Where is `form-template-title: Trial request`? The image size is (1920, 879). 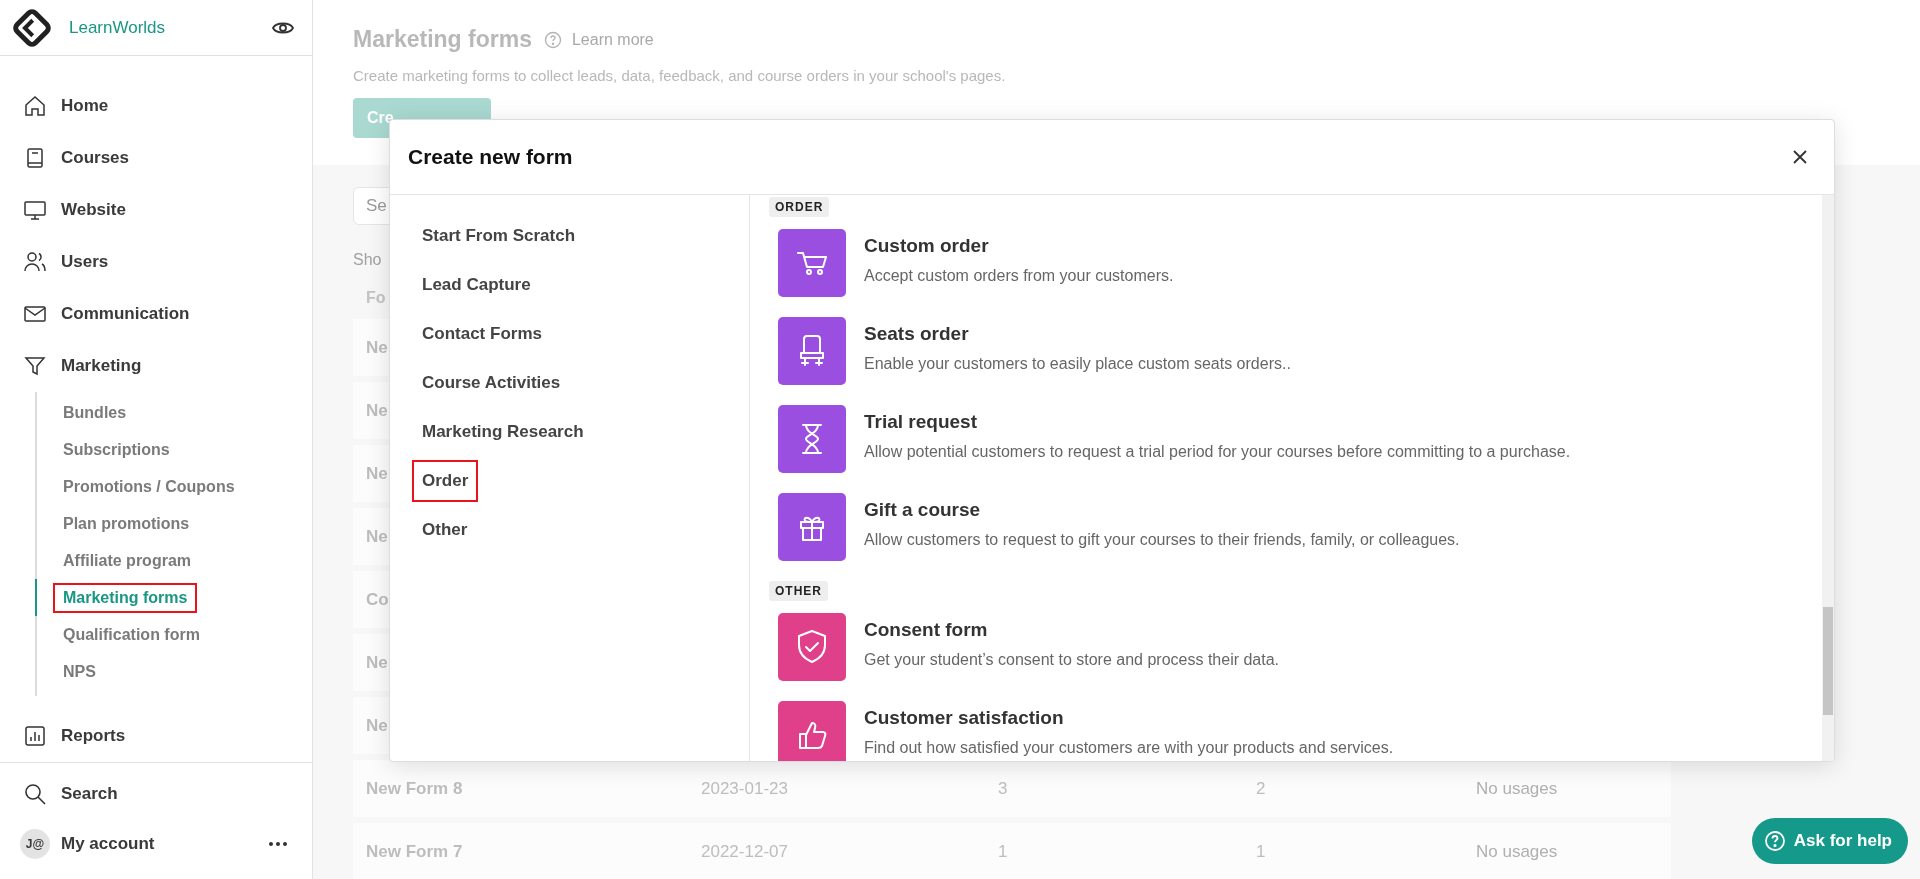
form-template-title: Trial request is located at coordinates (1217, 422).